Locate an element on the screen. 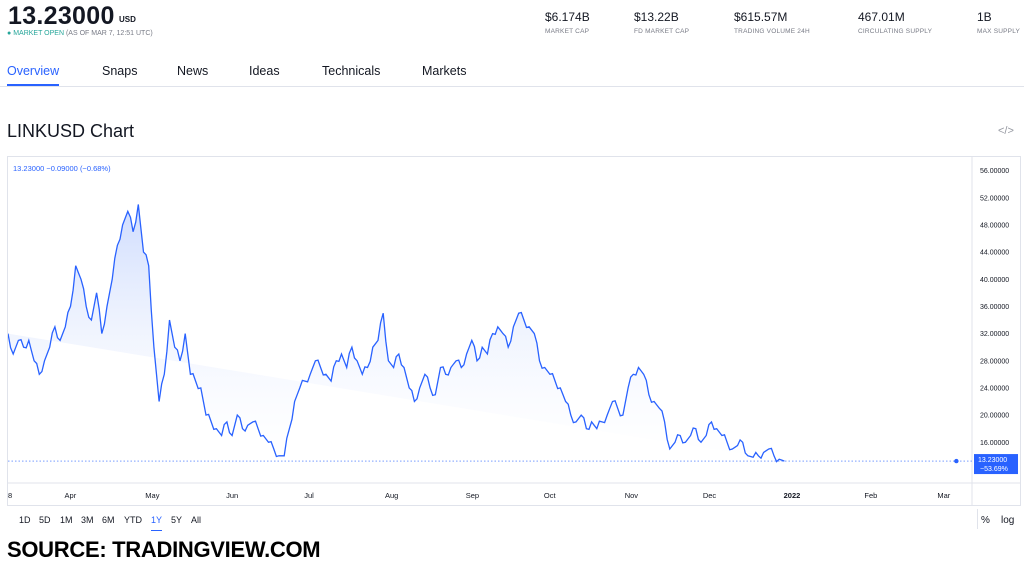 The image size is (1024, 564). stat-fd-market-cap: $13.22B FD MARKET CAP is located at coordinates (661, 22).